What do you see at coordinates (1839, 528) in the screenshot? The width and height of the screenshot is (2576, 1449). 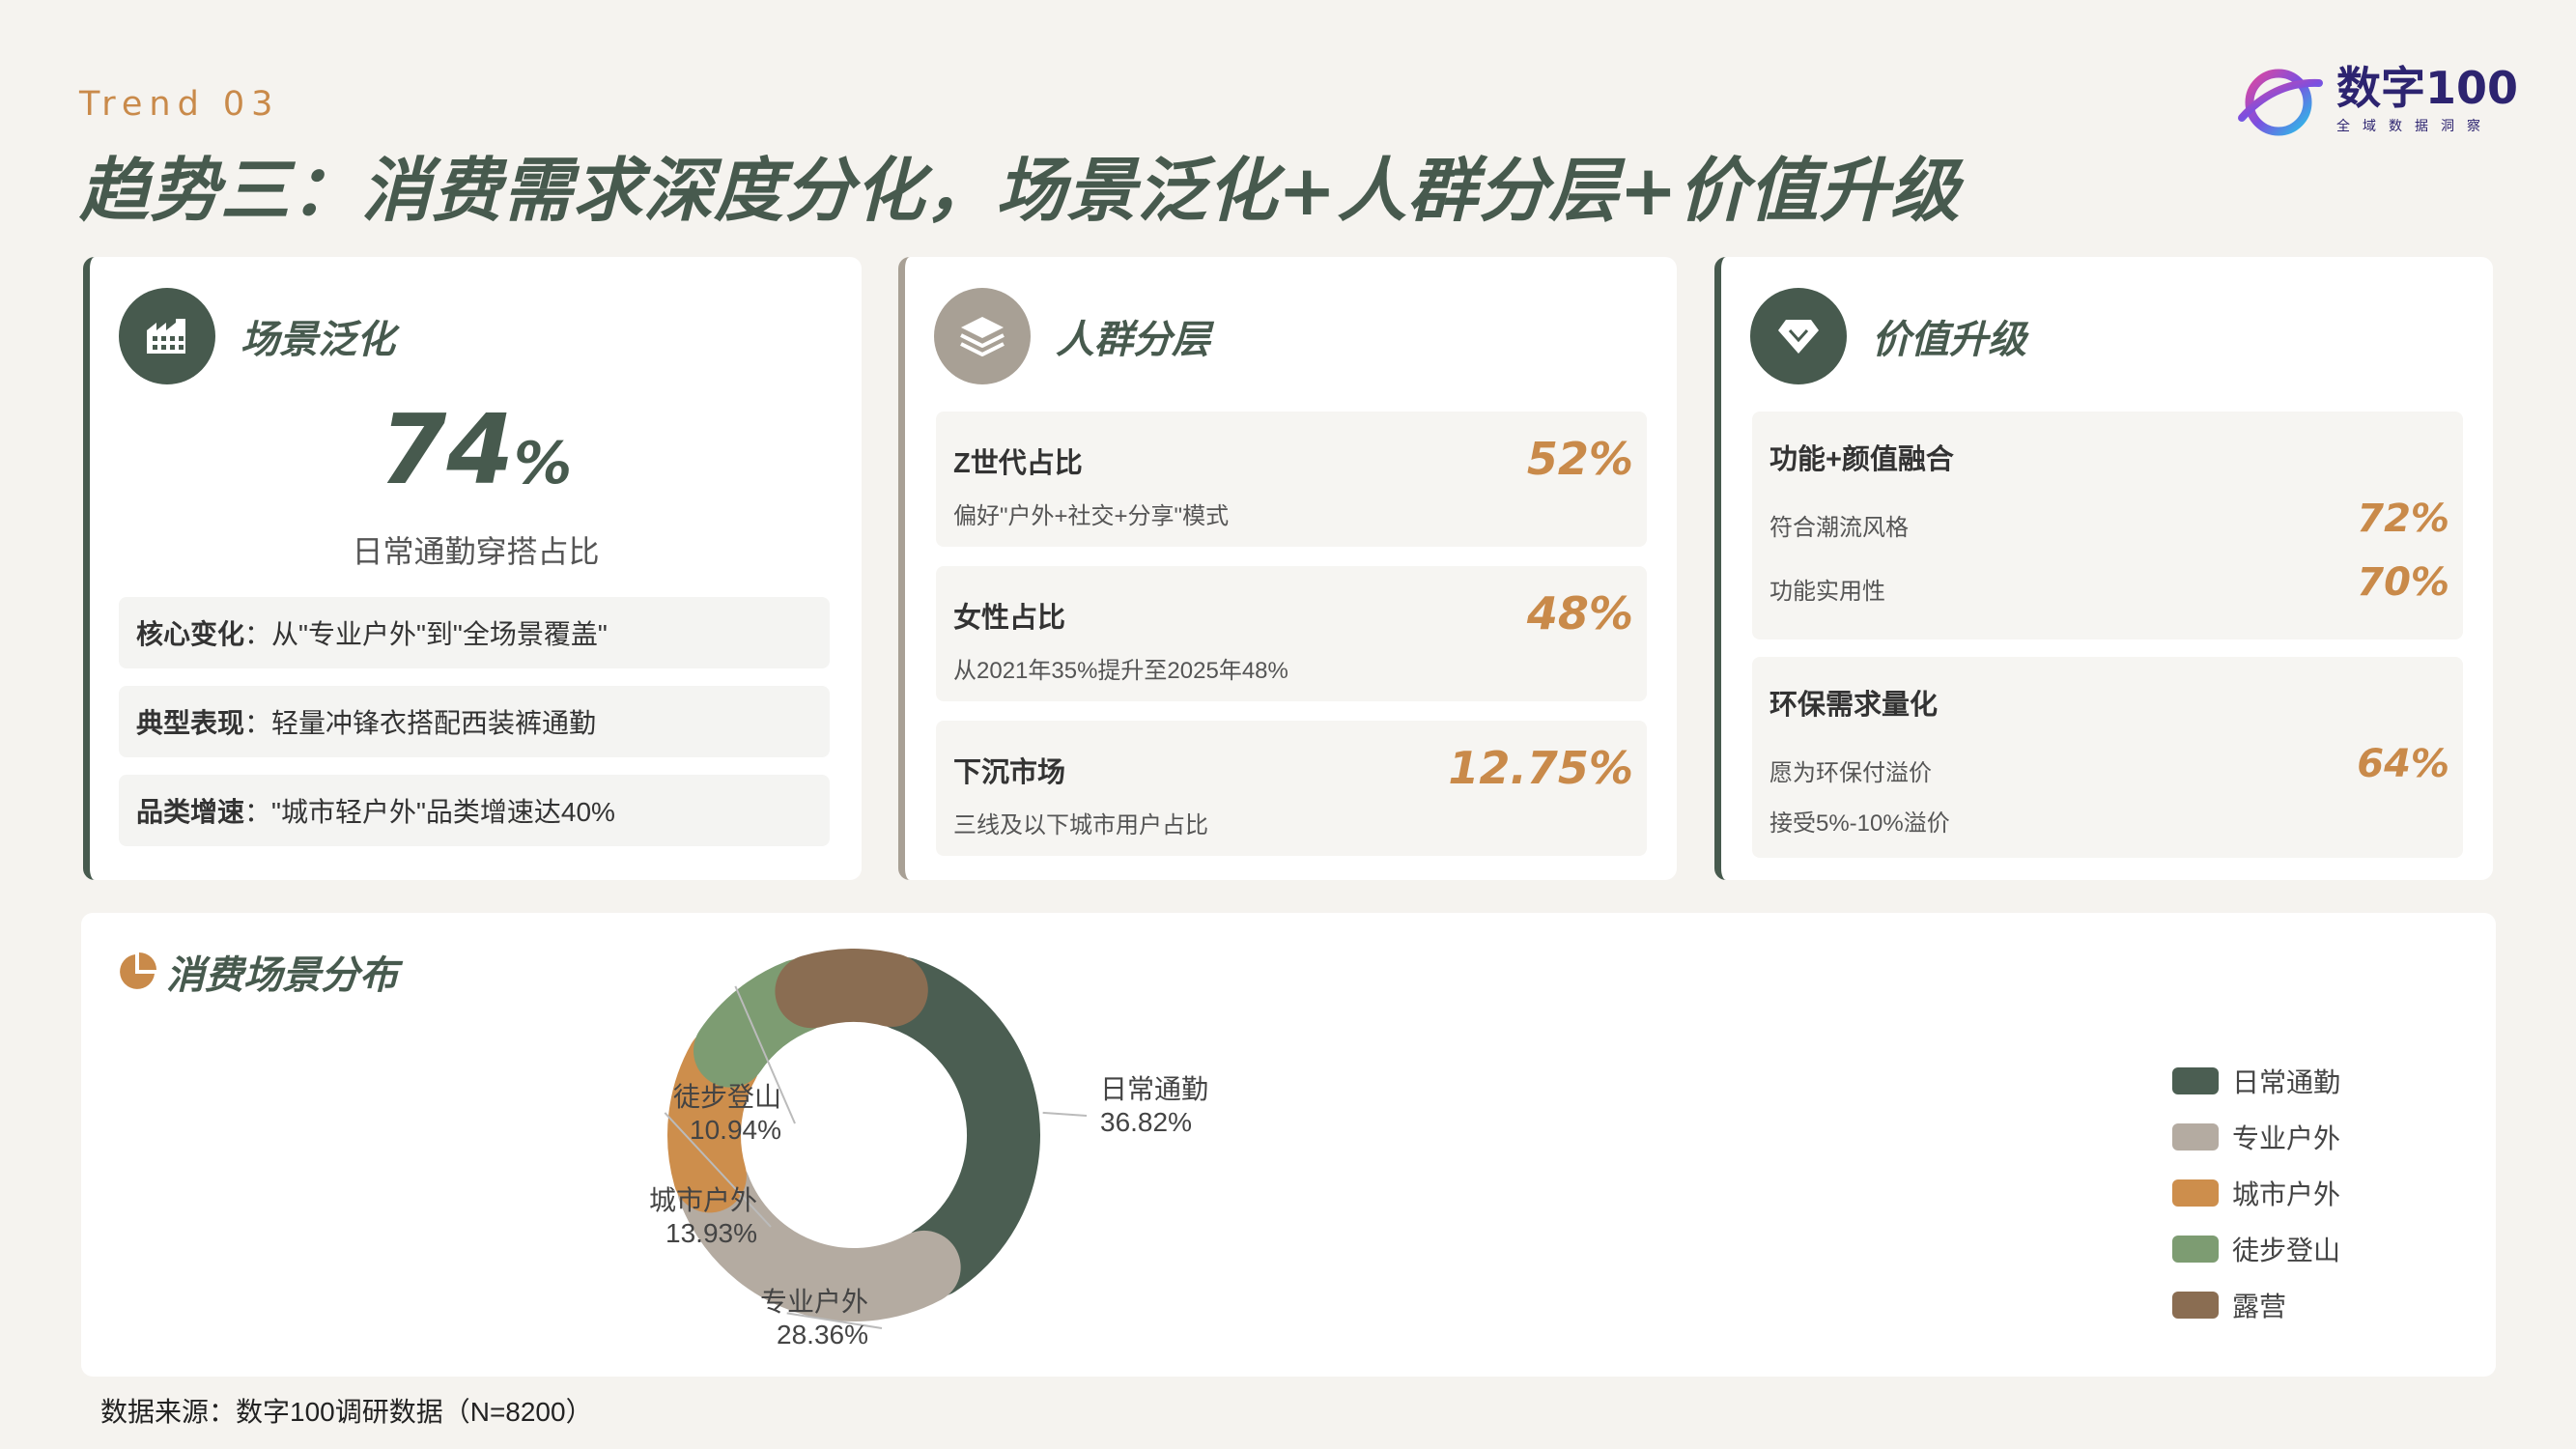 I see `value-line-label: 符合潮流风格` at bounding box center [1839, 528].